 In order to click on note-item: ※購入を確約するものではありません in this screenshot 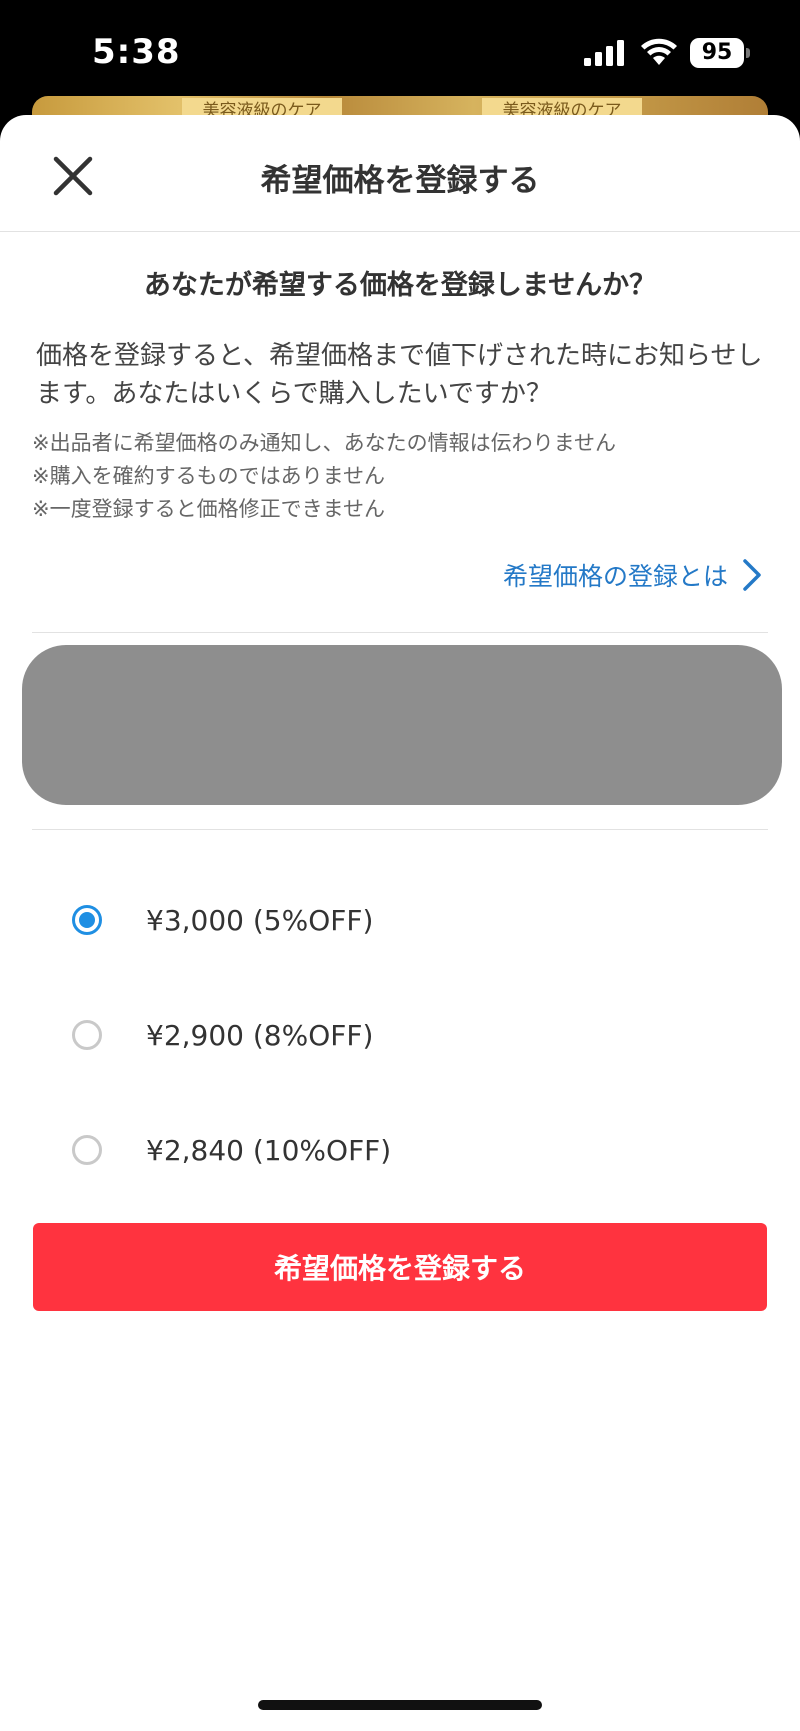, I will do `click(208, 476)`.